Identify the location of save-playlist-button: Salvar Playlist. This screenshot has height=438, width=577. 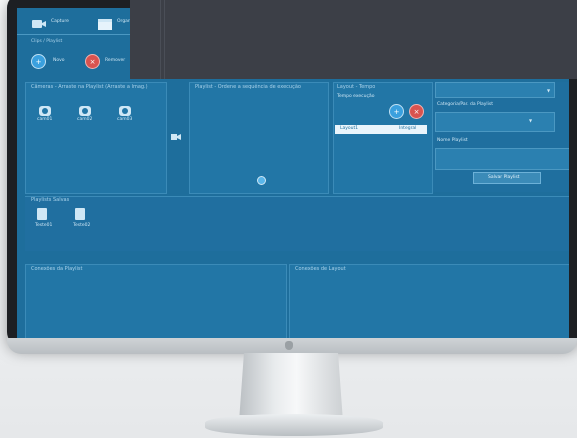
(507, 178).